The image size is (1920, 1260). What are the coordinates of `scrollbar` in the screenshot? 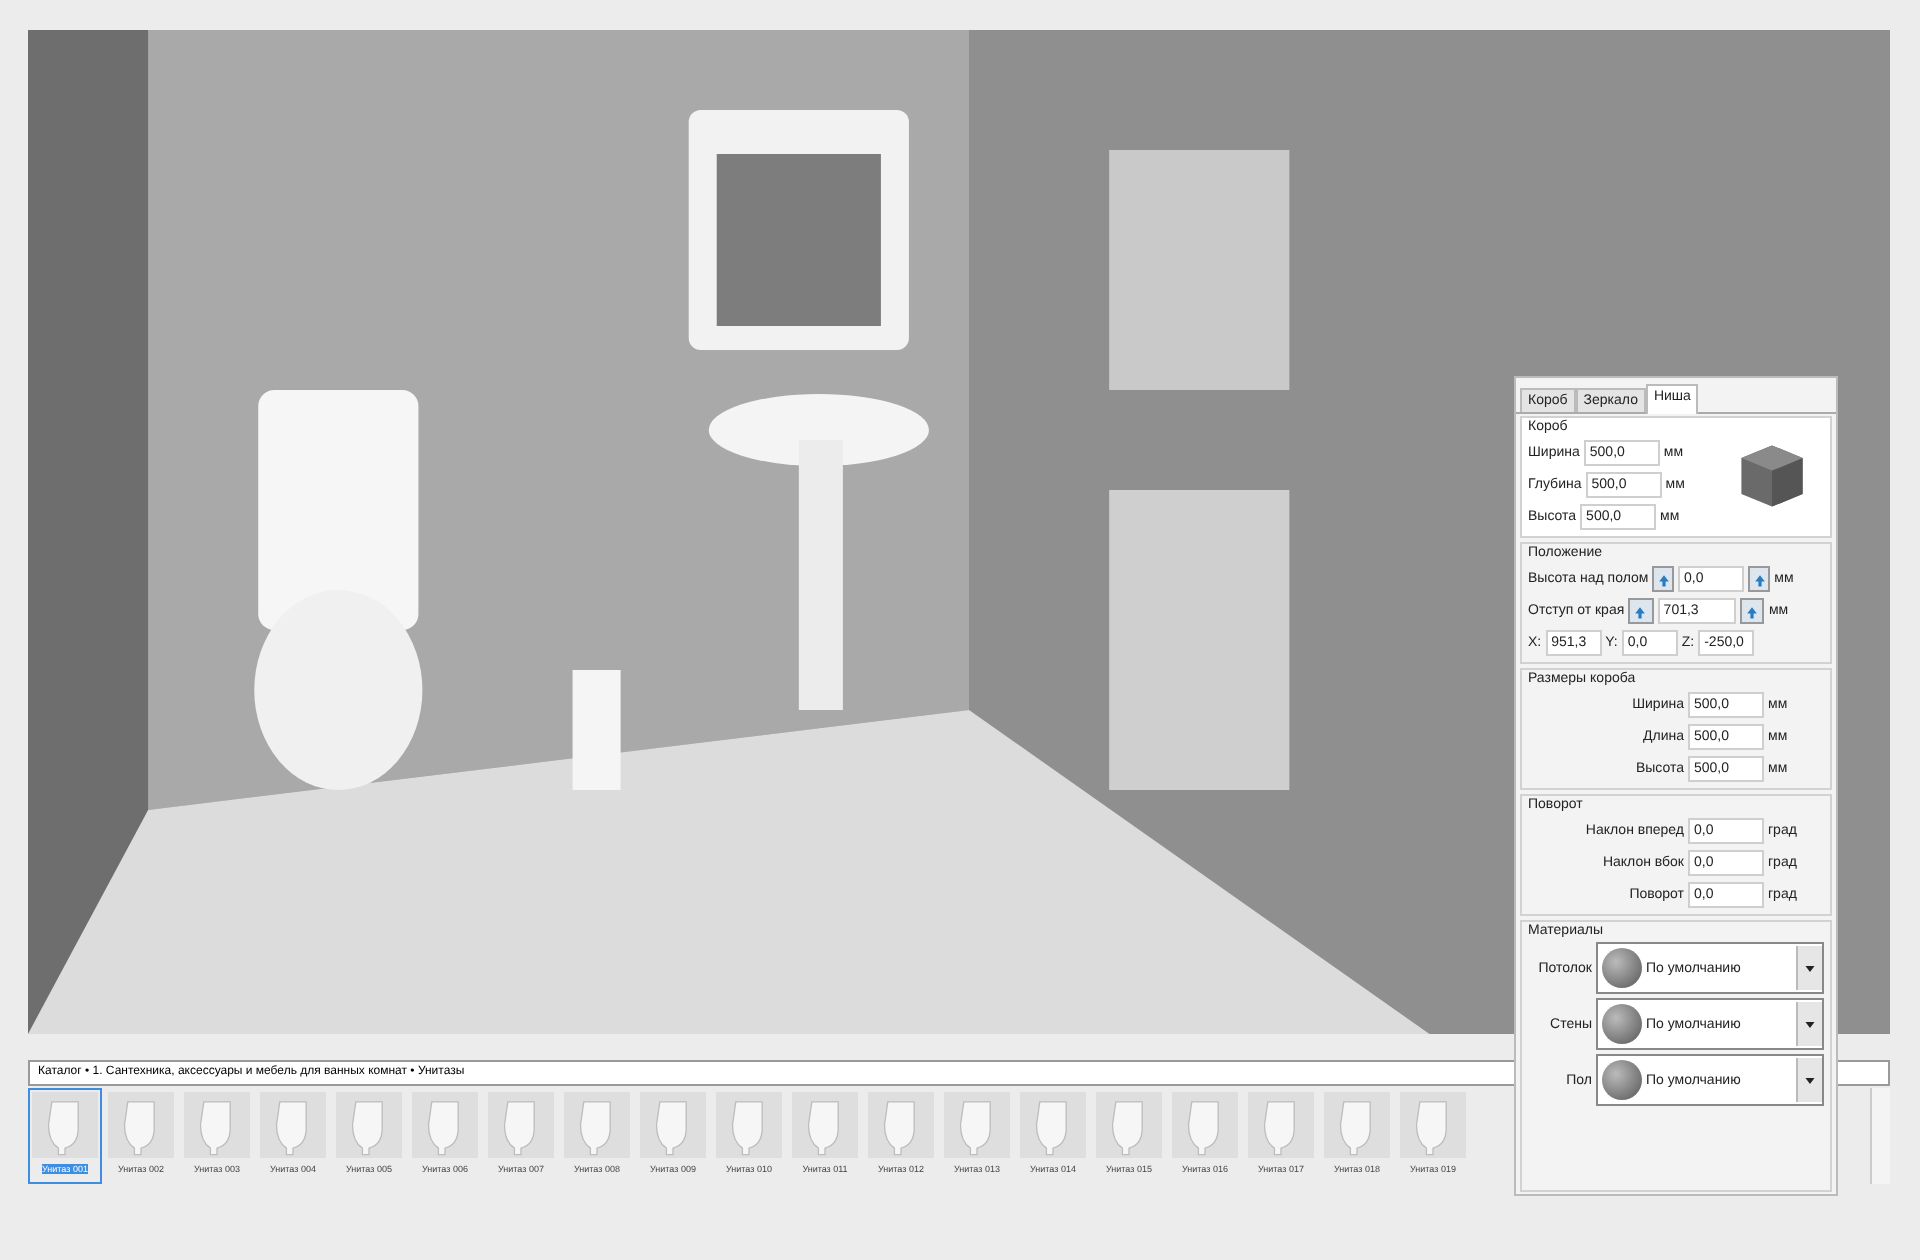 It's located at (1880, 1136).